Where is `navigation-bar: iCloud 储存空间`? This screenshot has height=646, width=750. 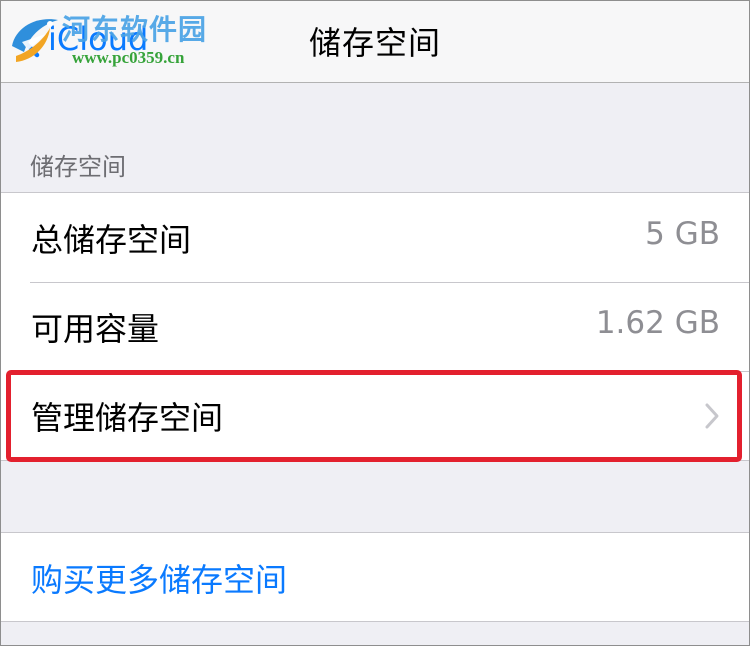 navigation-bar: iCloud 储存空间 is located at coordinates (375, 41).